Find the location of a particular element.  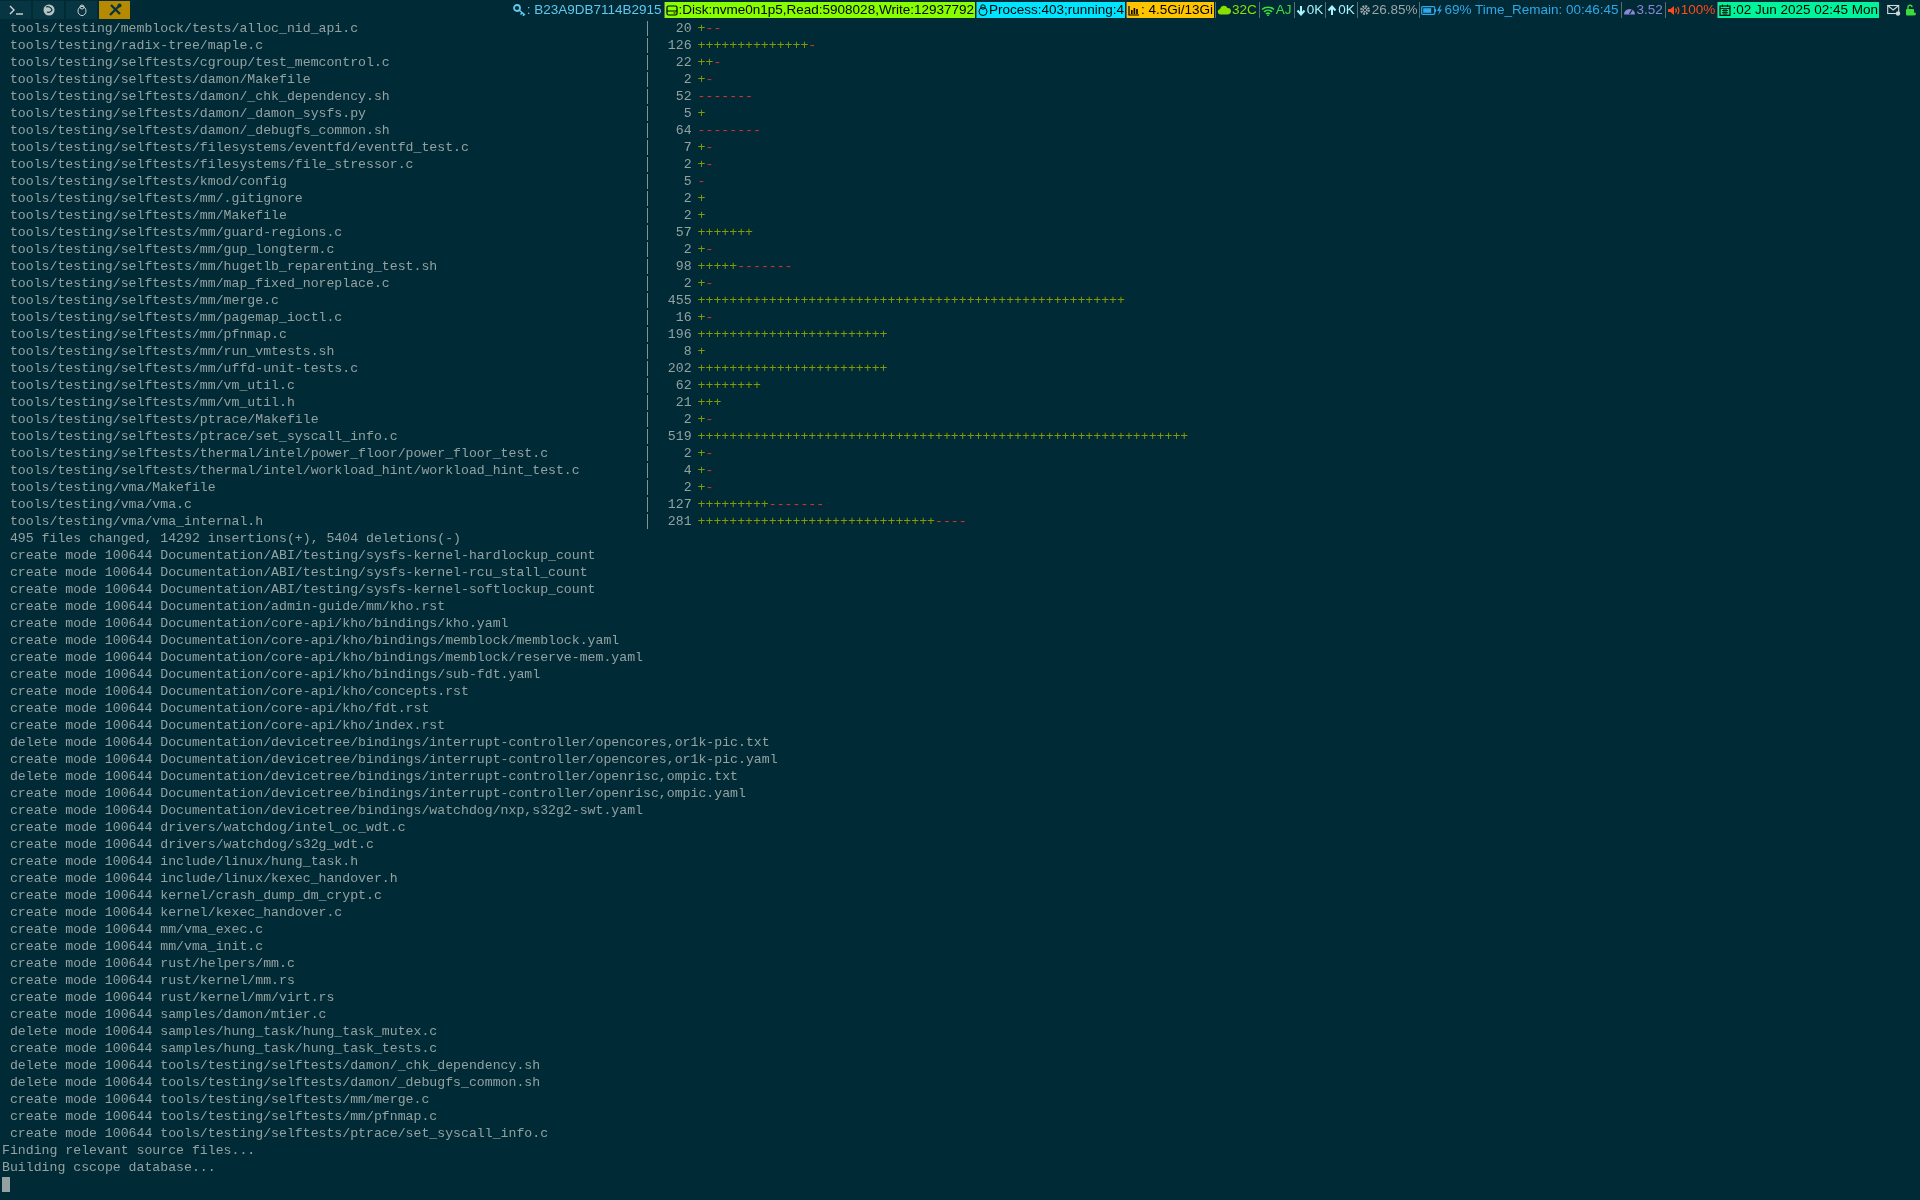

output-line: create mode 100644 drivers/watchdog/s32g_wdt.c is located at coordinates (191, 844).